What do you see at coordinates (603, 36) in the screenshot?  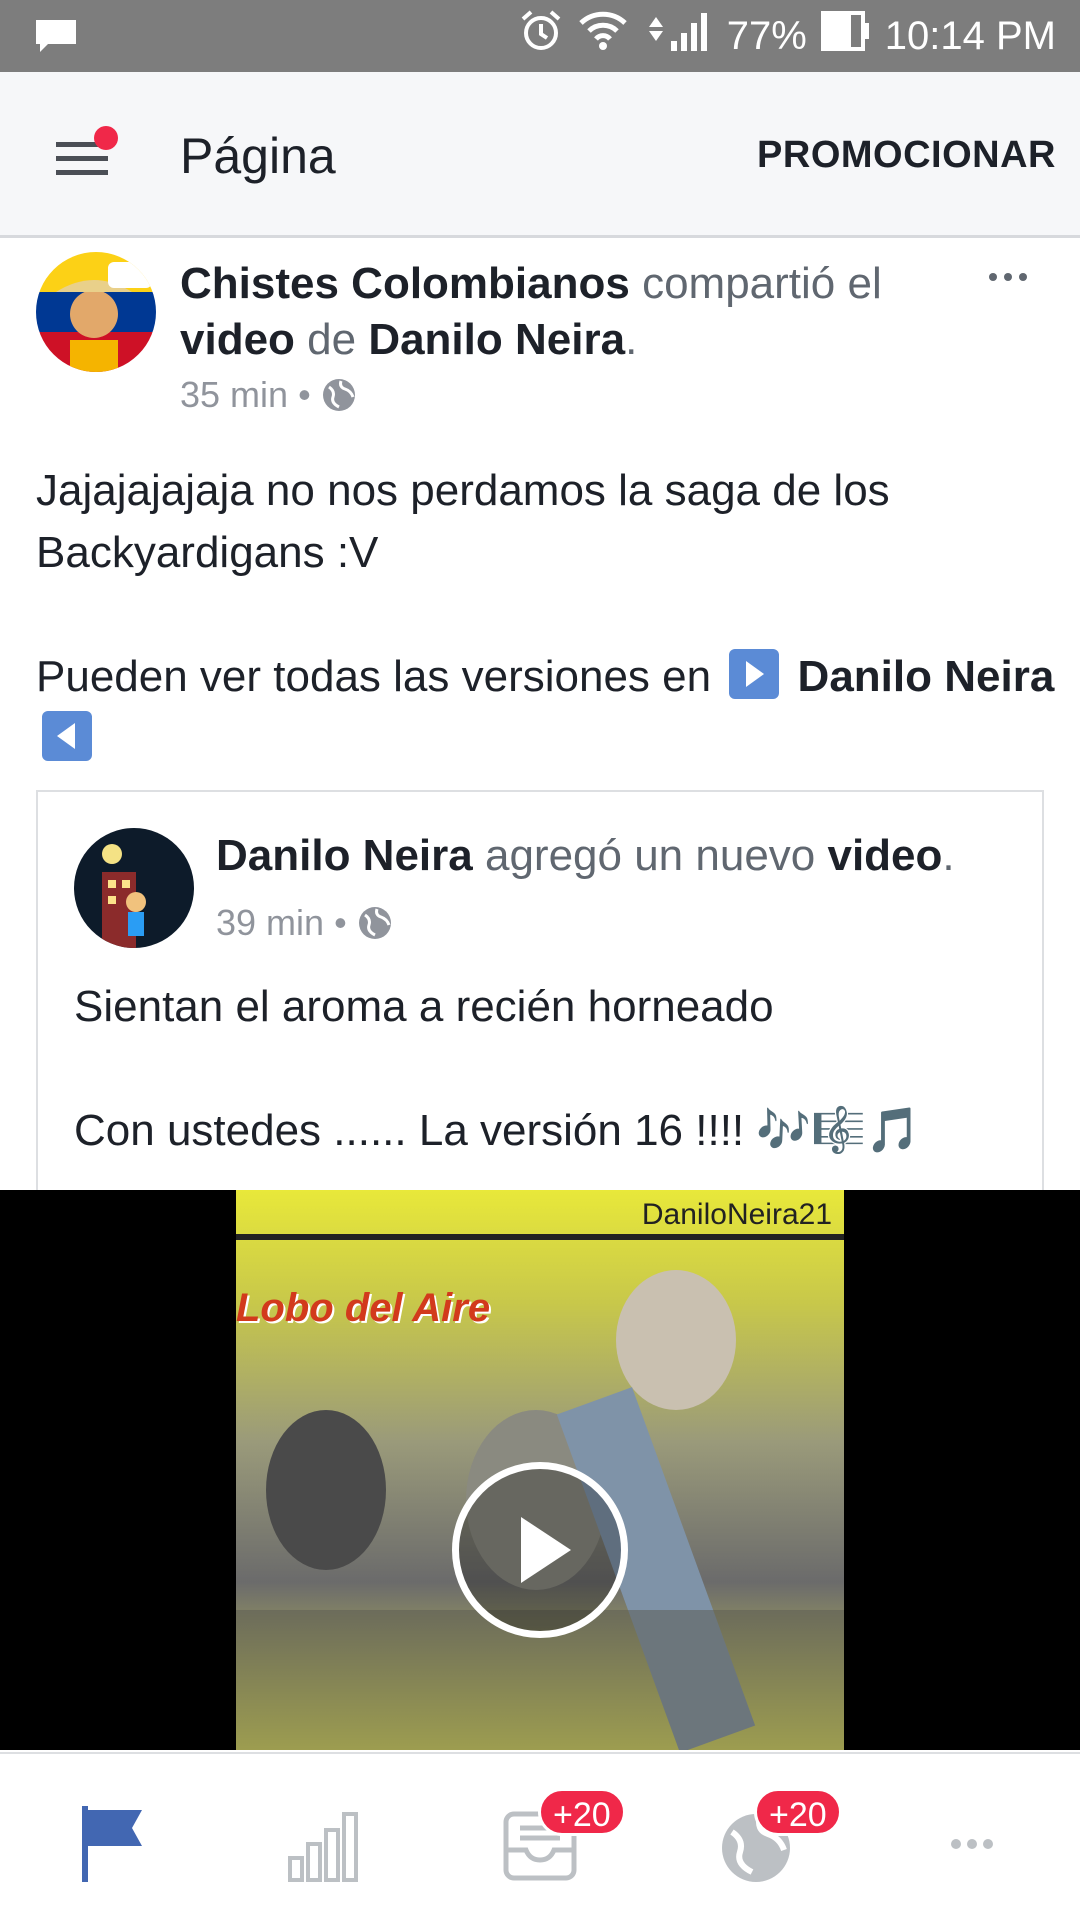 I see `wifi-icon` at bounding box center [603, 36].